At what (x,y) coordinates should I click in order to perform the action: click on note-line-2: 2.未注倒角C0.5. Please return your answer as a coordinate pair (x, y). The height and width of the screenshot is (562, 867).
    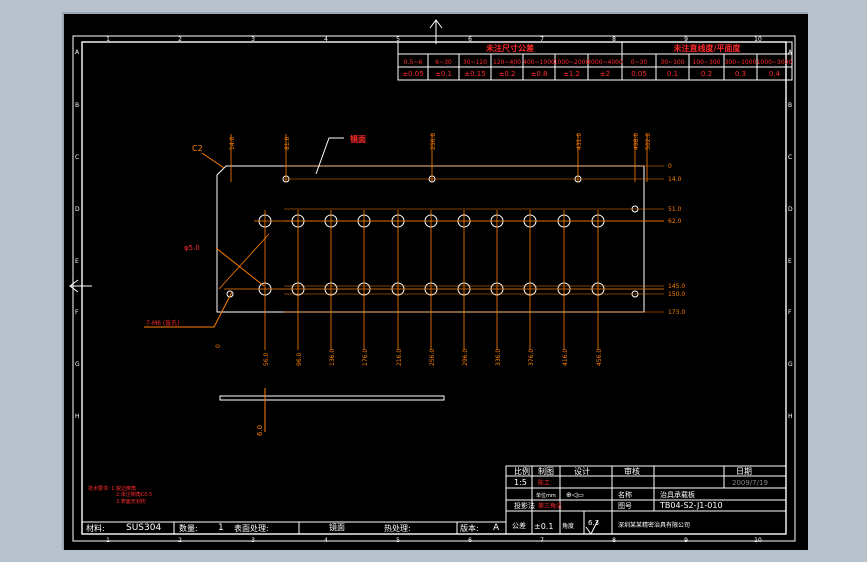
    Looking at the image, I should click on (134, 494).